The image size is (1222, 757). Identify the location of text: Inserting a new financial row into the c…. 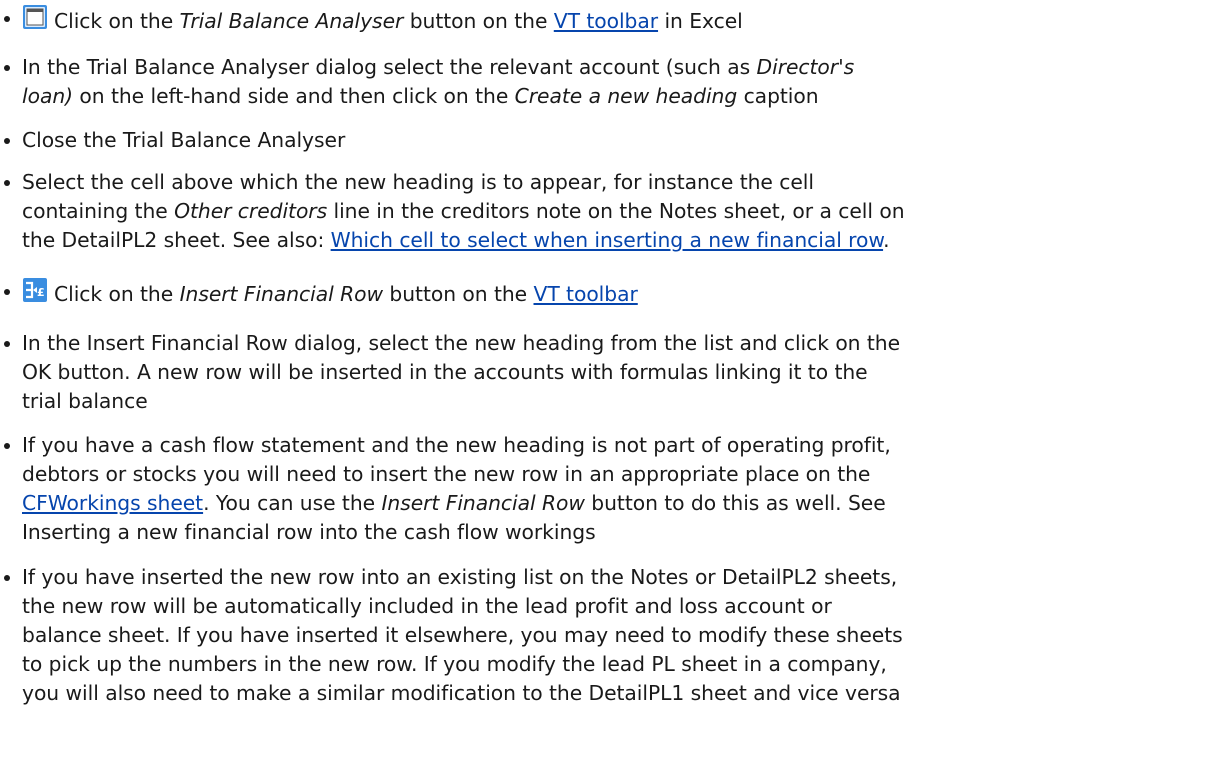
(309, 532).